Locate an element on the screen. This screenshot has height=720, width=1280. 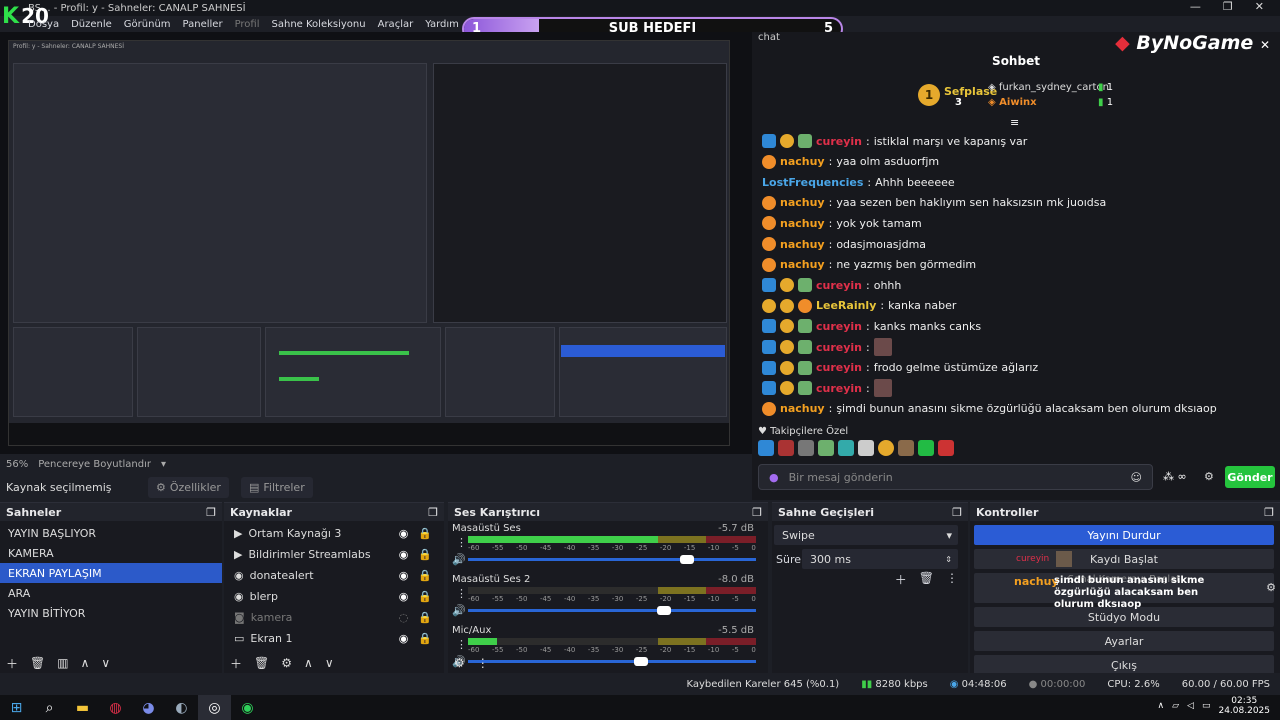
menu-item: Görünüm is located at coordinates (147, 24).